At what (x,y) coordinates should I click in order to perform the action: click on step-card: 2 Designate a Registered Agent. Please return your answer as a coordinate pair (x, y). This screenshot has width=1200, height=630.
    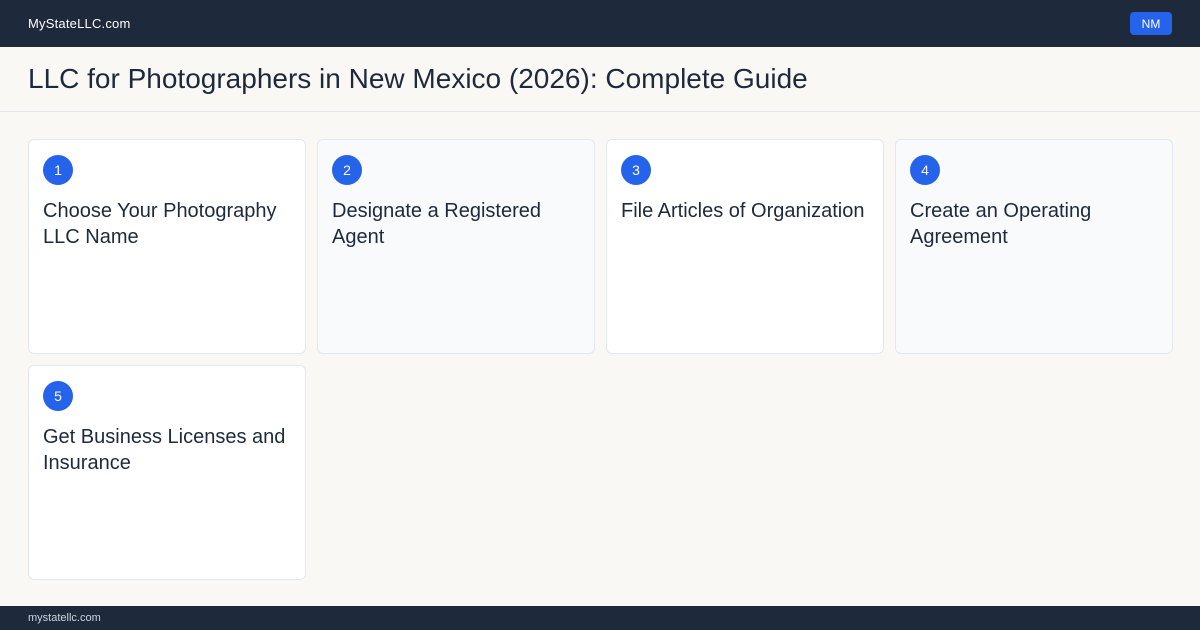
    Looking at the image, I should click on (456, 246).